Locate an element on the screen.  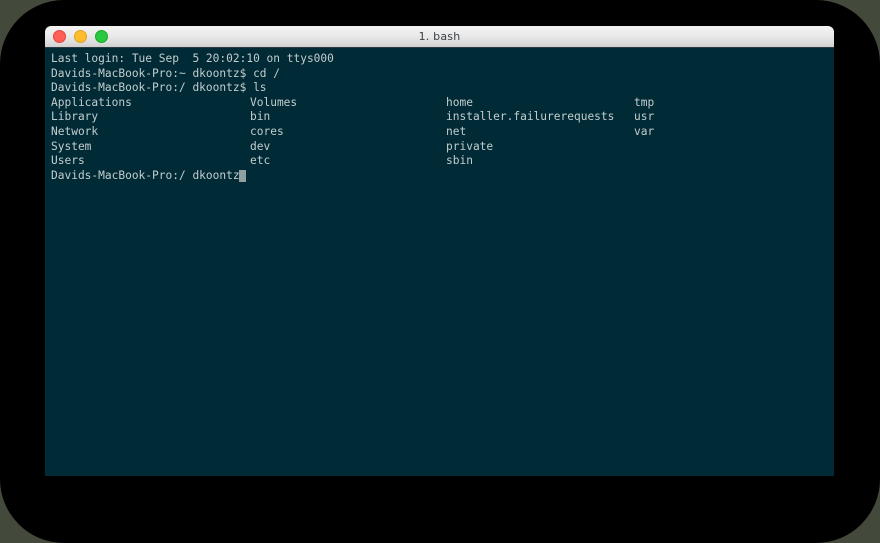
shell-prompt: Davids-MacBook-Pro:/ dkoontz$ is located at coordinates (149, 175).